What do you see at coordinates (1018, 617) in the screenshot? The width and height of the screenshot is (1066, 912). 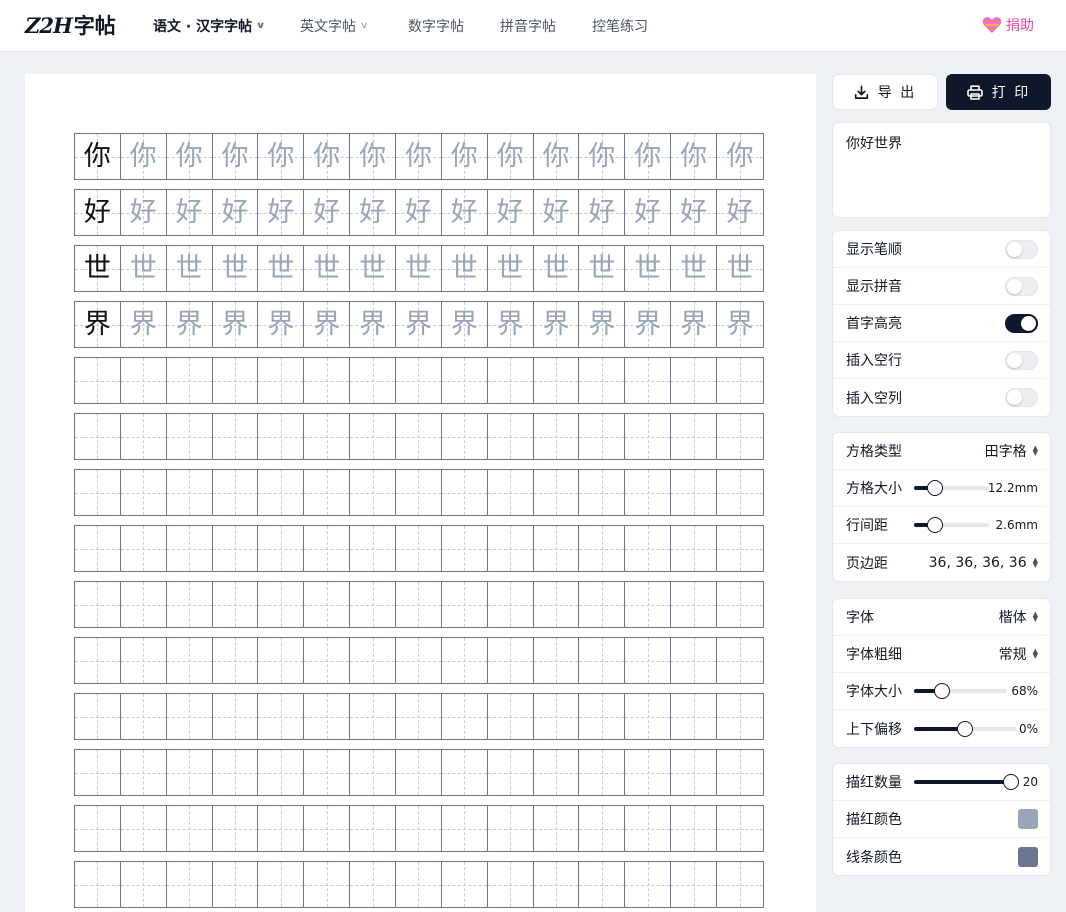 I see `font-select: 楷体 ▲ ▼` at bounding box center [1018, 617].